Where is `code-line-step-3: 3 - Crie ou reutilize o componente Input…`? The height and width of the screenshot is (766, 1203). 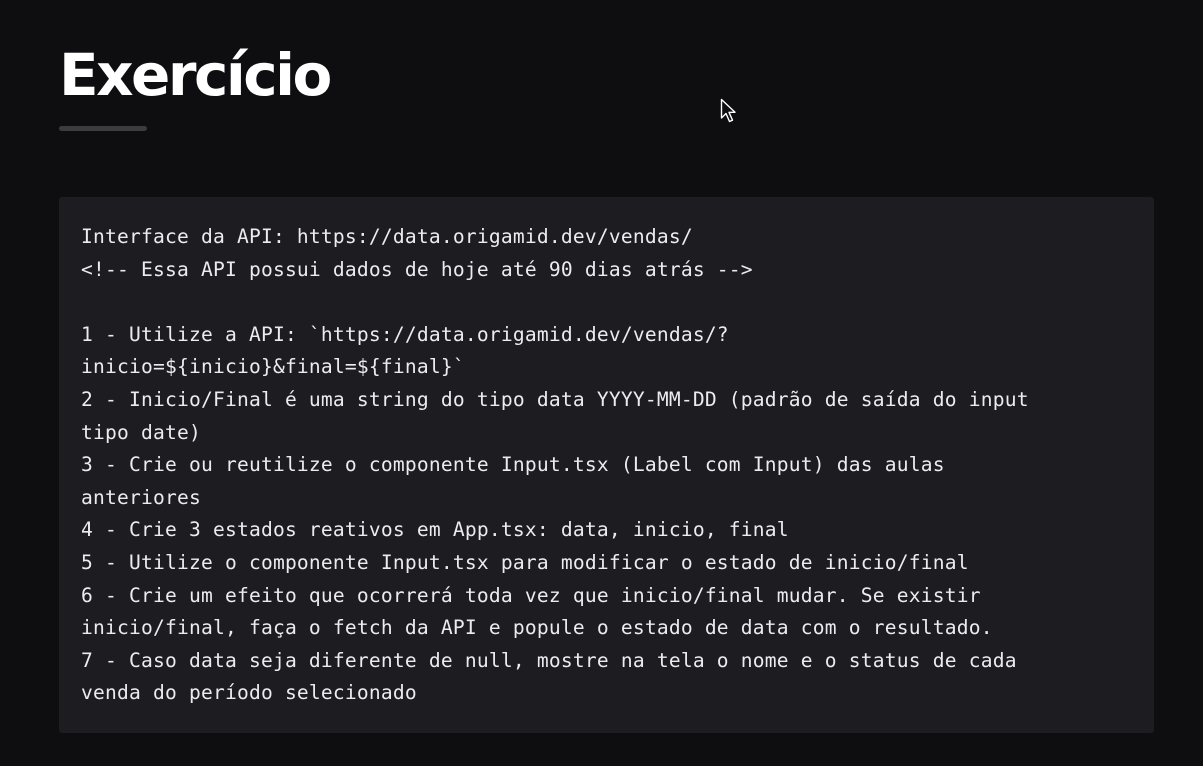
code-line-step-3: 3 - Crie ou reutilize o componente Input… is located at coordinates (513, 465).